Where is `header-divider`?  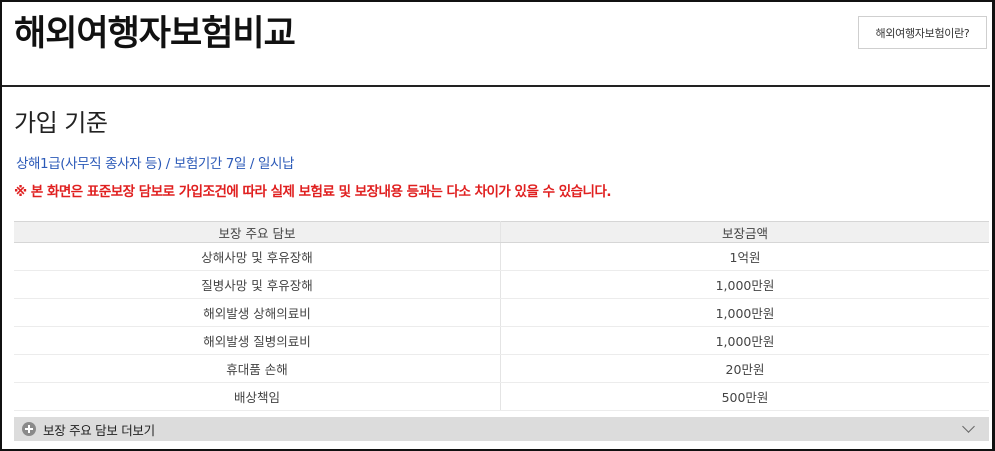 header-divider is located at coordinates (496, 86).